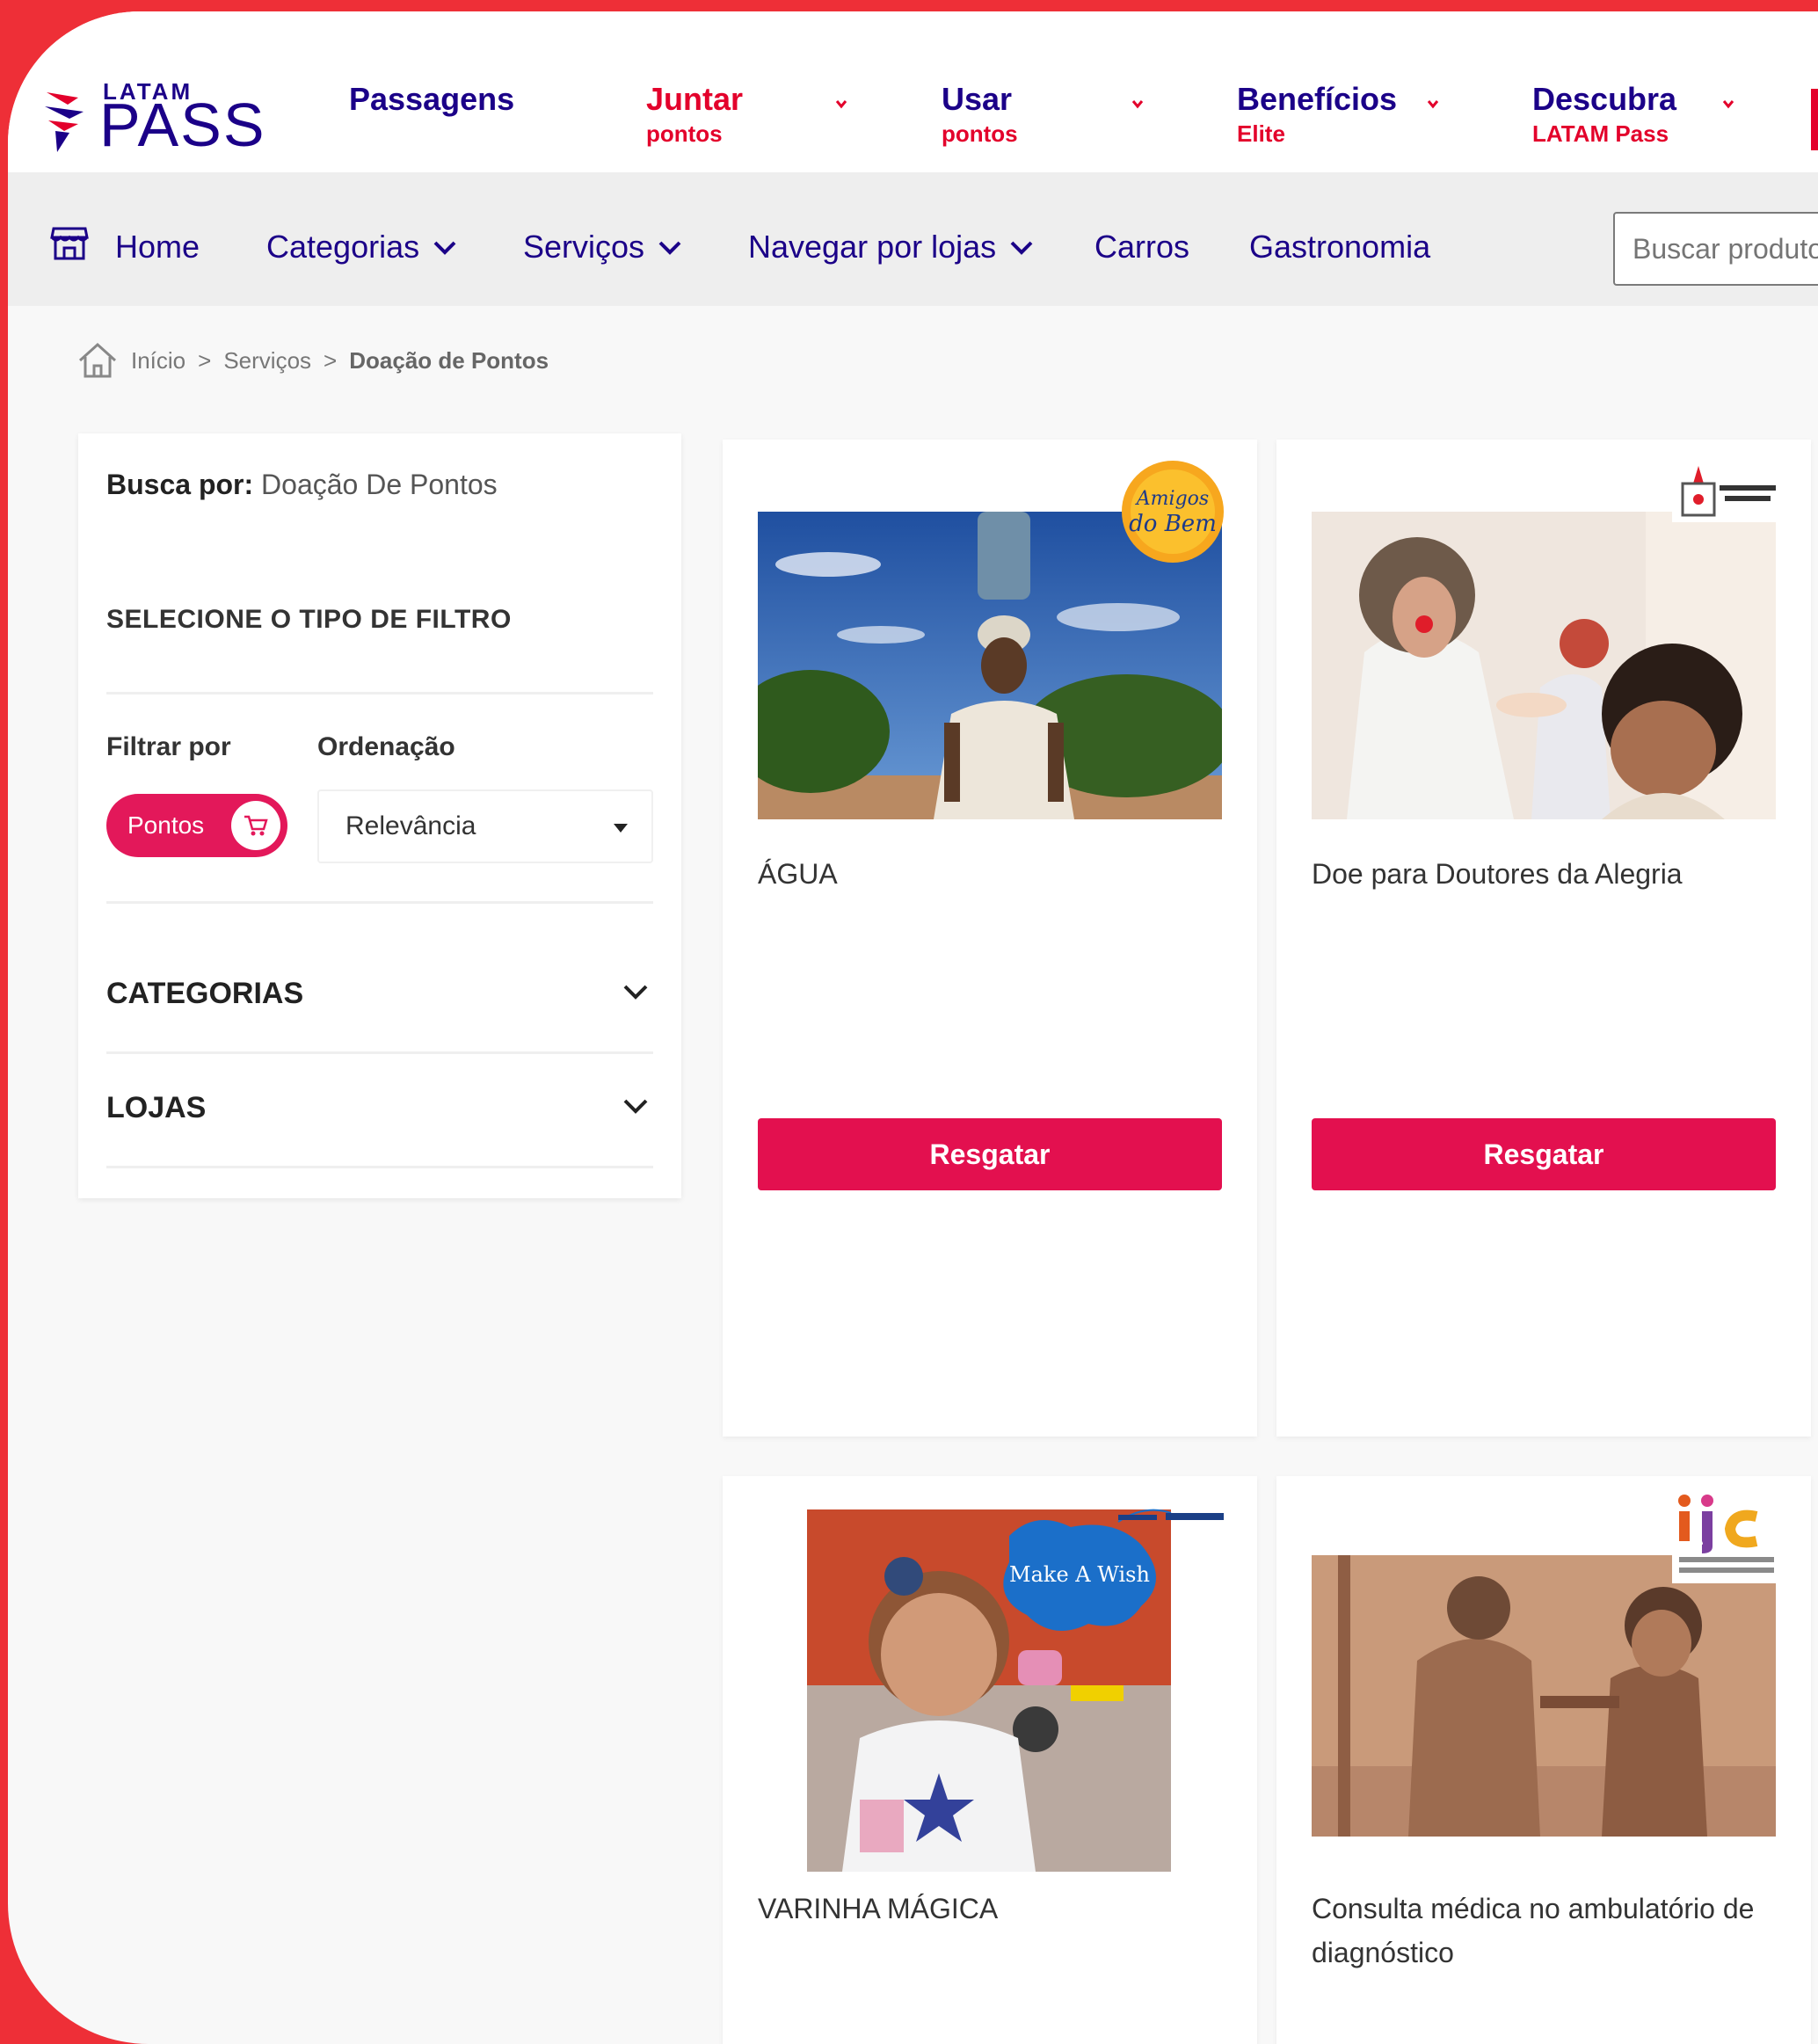  Describe the element at coordinates (379, 485) in the screenshot. I see `search-summary-value: Doação De Pontos` at that location.